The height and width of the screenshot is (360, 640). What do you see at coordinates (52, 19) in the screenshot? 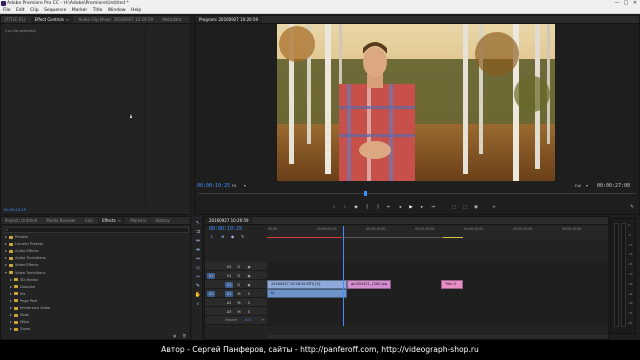
I see `tab-effect-controls: Effect Controls ≡` at bounding box center [52, 19].